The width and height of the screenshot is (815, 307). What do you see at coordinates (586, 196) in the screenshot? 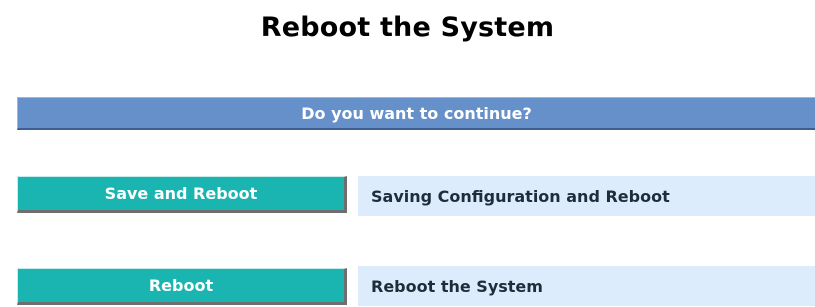
I see `save-and-reboot-description: Saving Configuration and Reboot` at bounding box center [586, 196].